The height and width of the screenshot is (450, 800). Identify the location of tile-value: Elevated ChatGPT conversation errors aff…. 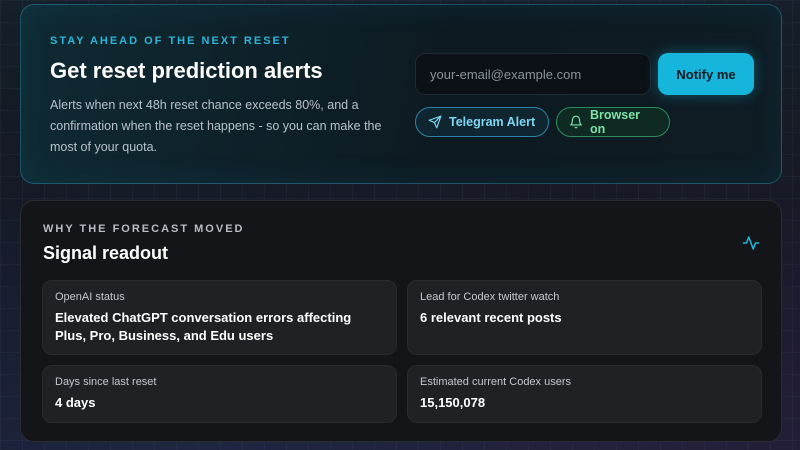
(203, 326).